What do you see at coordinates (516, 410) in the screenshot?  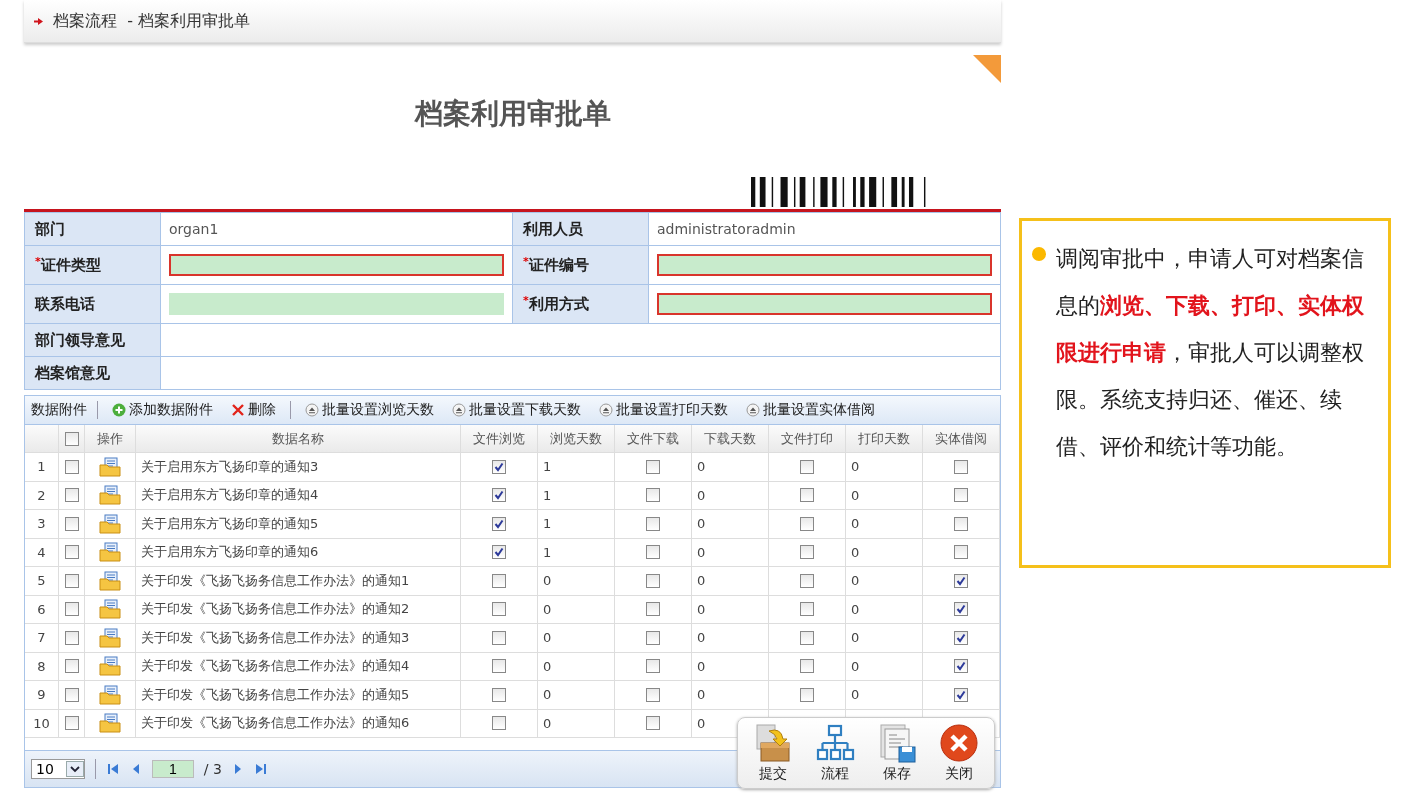 I see `batch-button: 批量设置下载天数` at bounding box center [516, 410].